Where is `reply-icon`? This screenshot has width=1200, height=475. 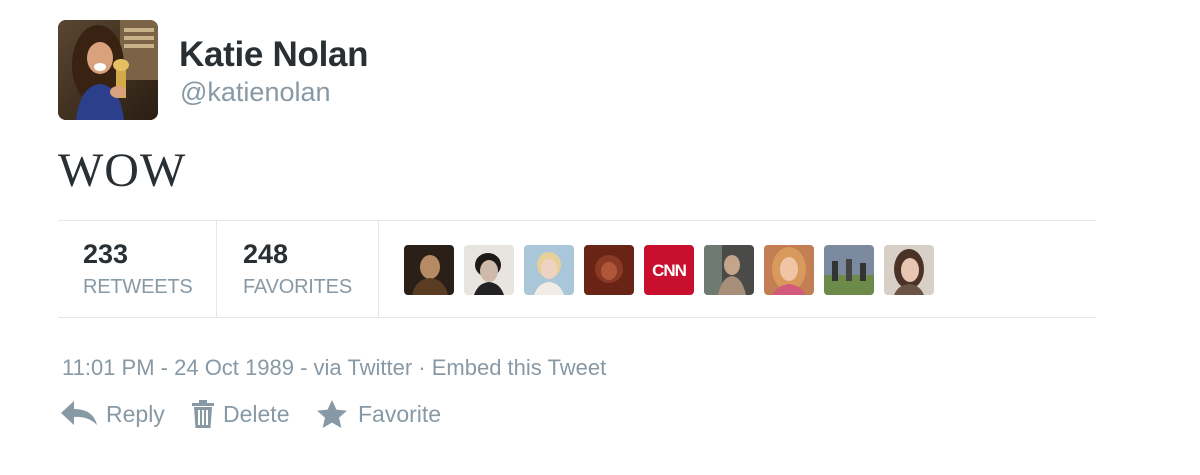
reply-icon is located at coordinates (79, 413).